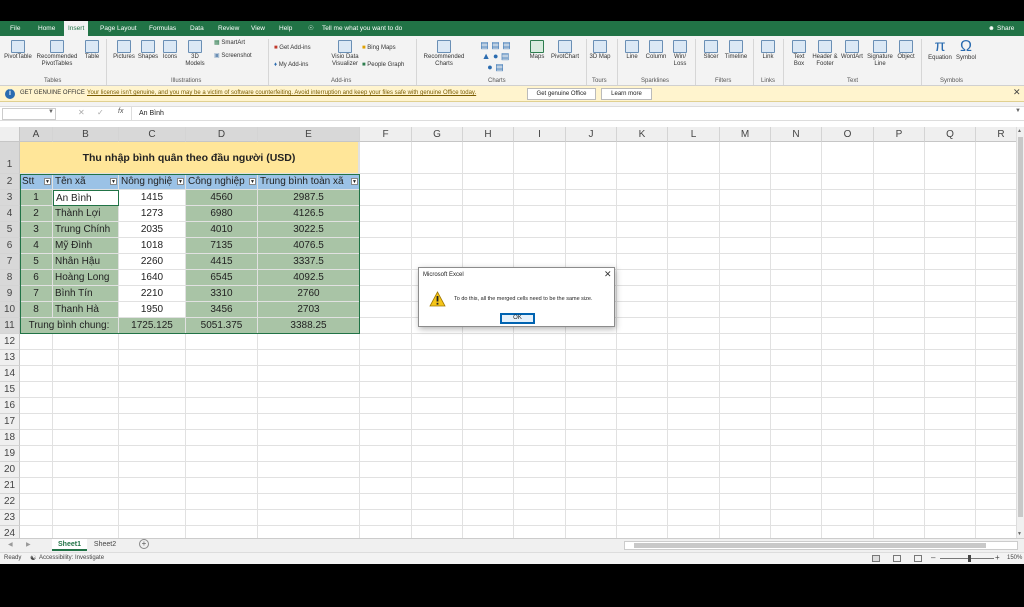 The height and width of the screenshot is (607, 1024). What do you see at coordinates (10, 278) in the screenshot?
I see `row-header-8: 8` at bounding box center [10, 278].